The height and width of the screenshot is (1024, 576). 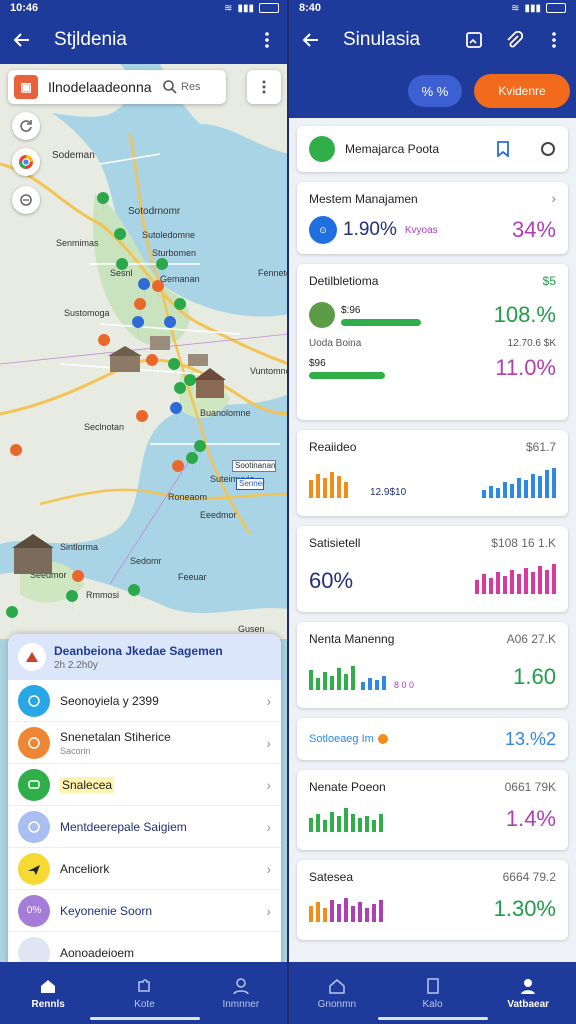 I want to click on browser-button, so click(x=26, y=162).